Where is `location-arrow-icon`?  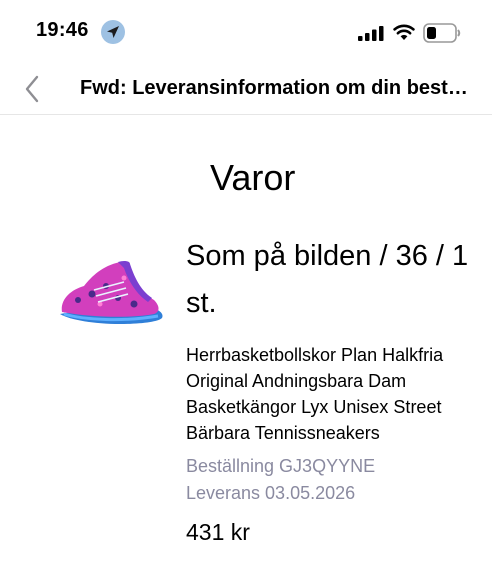
location-arrow-icon is located at coordinates (113, 32).